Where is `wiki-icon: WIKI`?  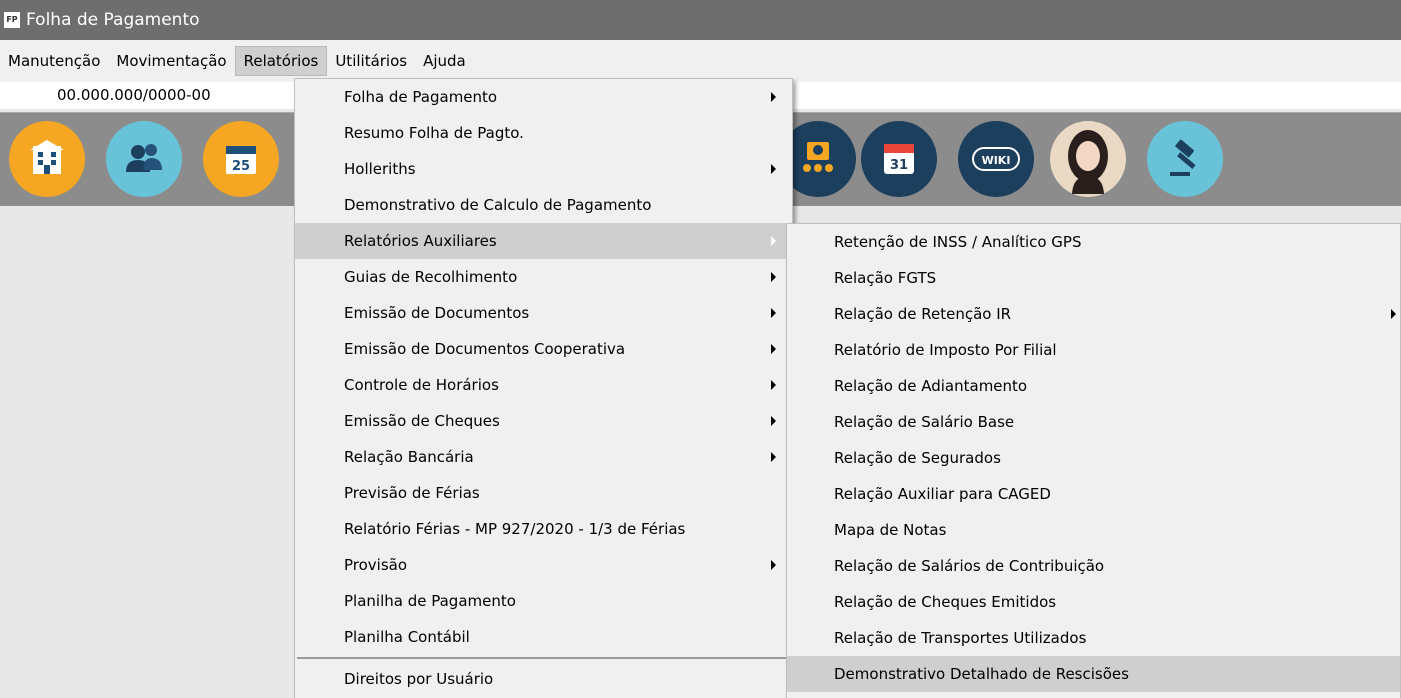
wiki-icon: WIKI is located at coordinates (996, 159).